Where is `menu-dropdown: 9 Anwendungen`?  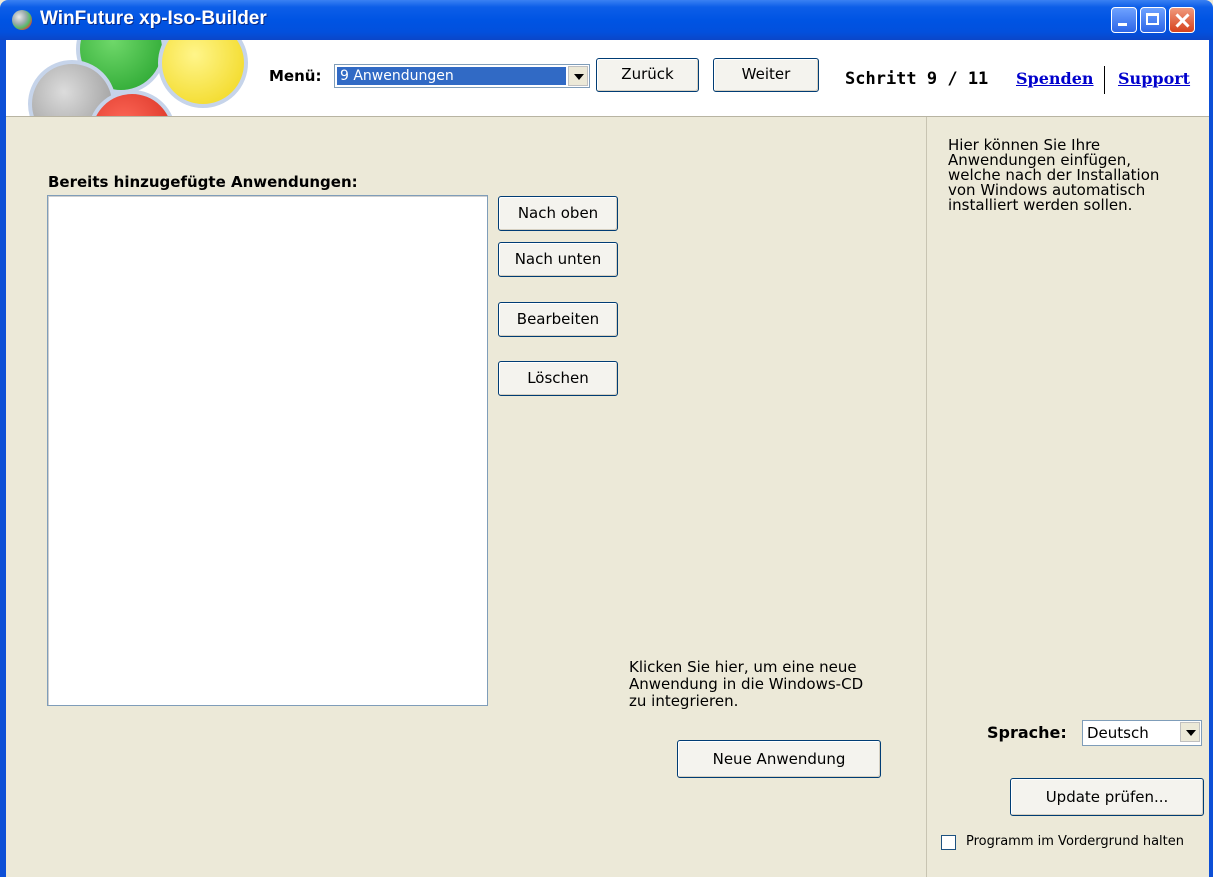
menu-dropdown: 9 Anwendungen is located at coordinates (462, 76).